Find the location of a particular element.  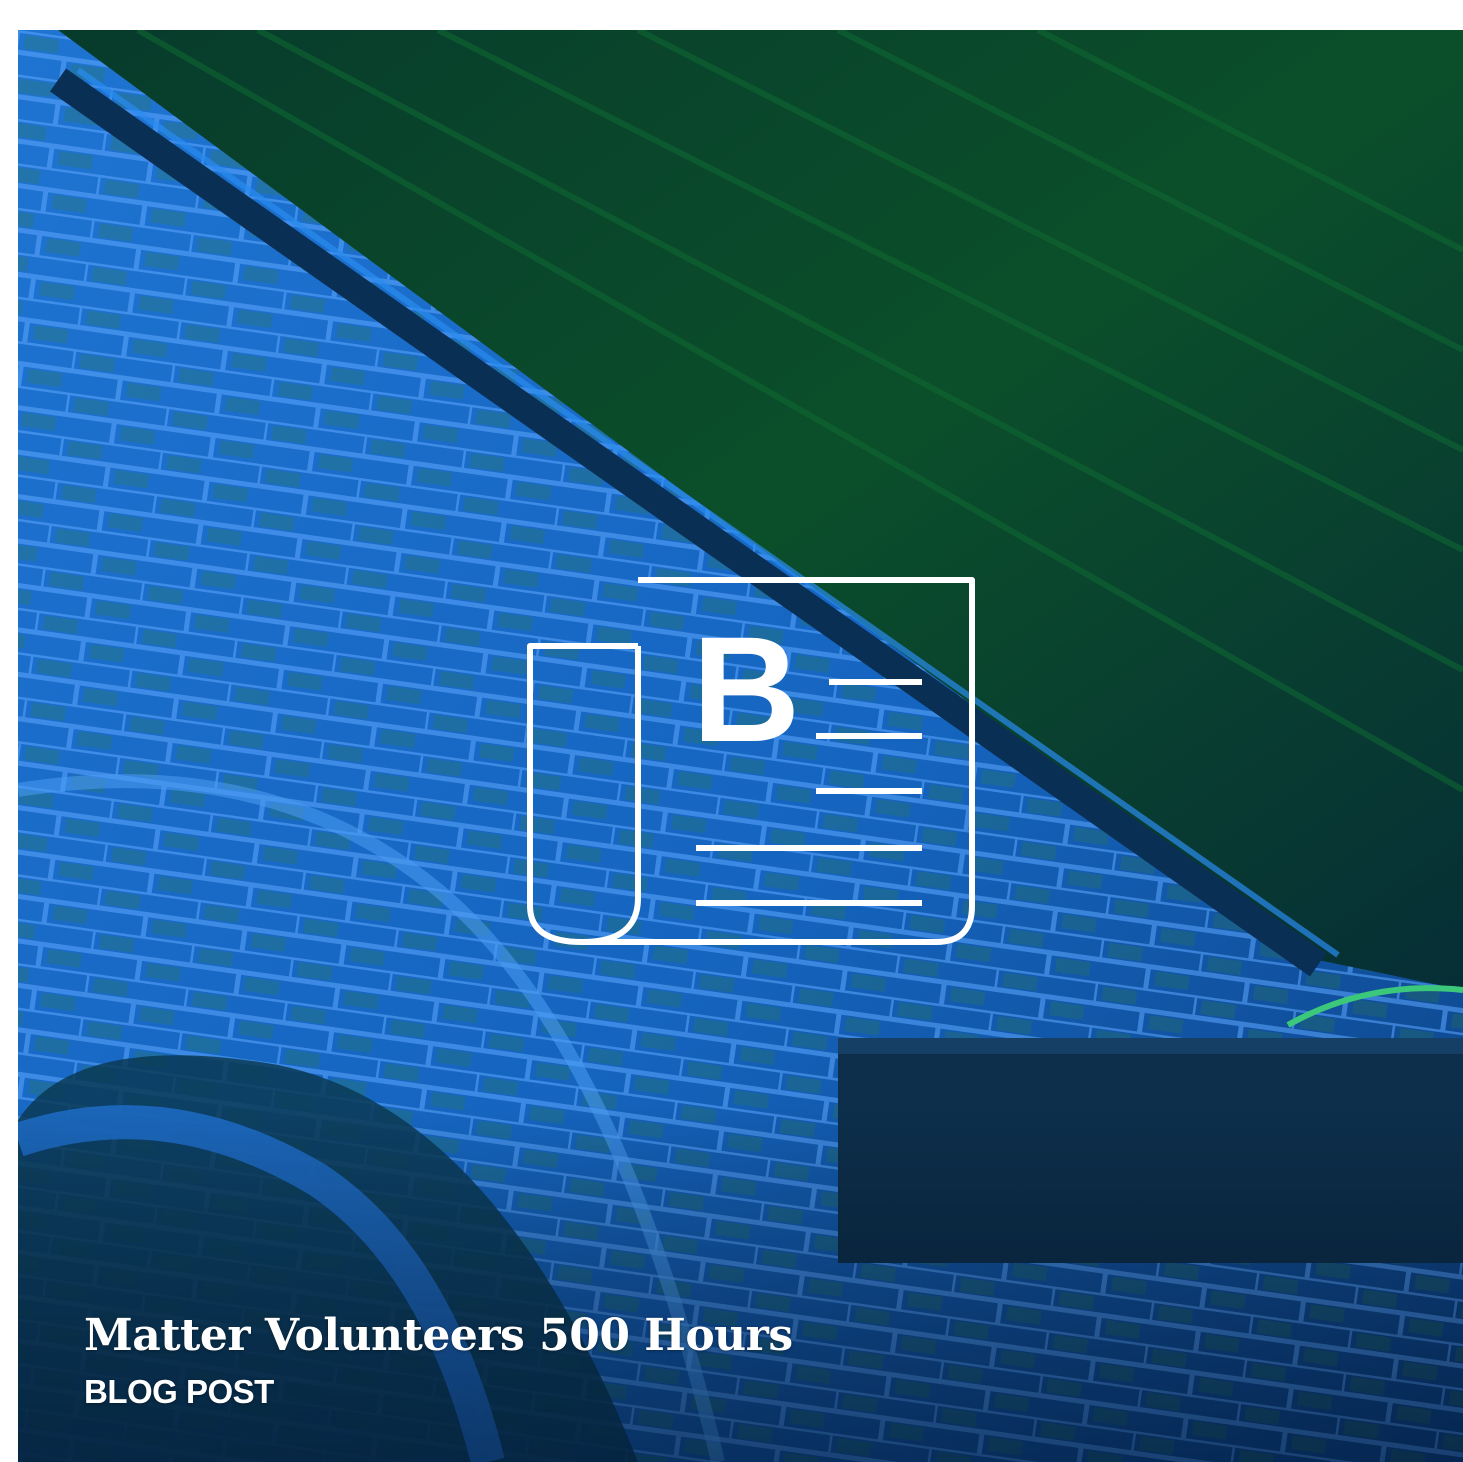

card-caption: Matter Volunteers 500 Hours BLOG POST is located at coordinates (438, 1360).